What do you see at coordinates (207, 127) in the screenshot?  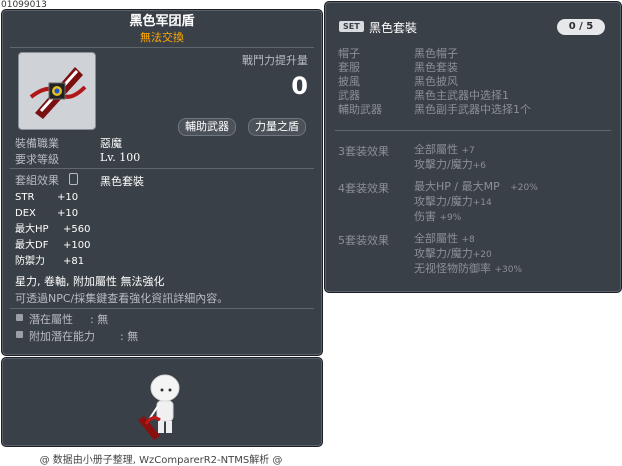 I see `tag-secondary-weapon: 輔助武器` at bounding box center [207, 127].